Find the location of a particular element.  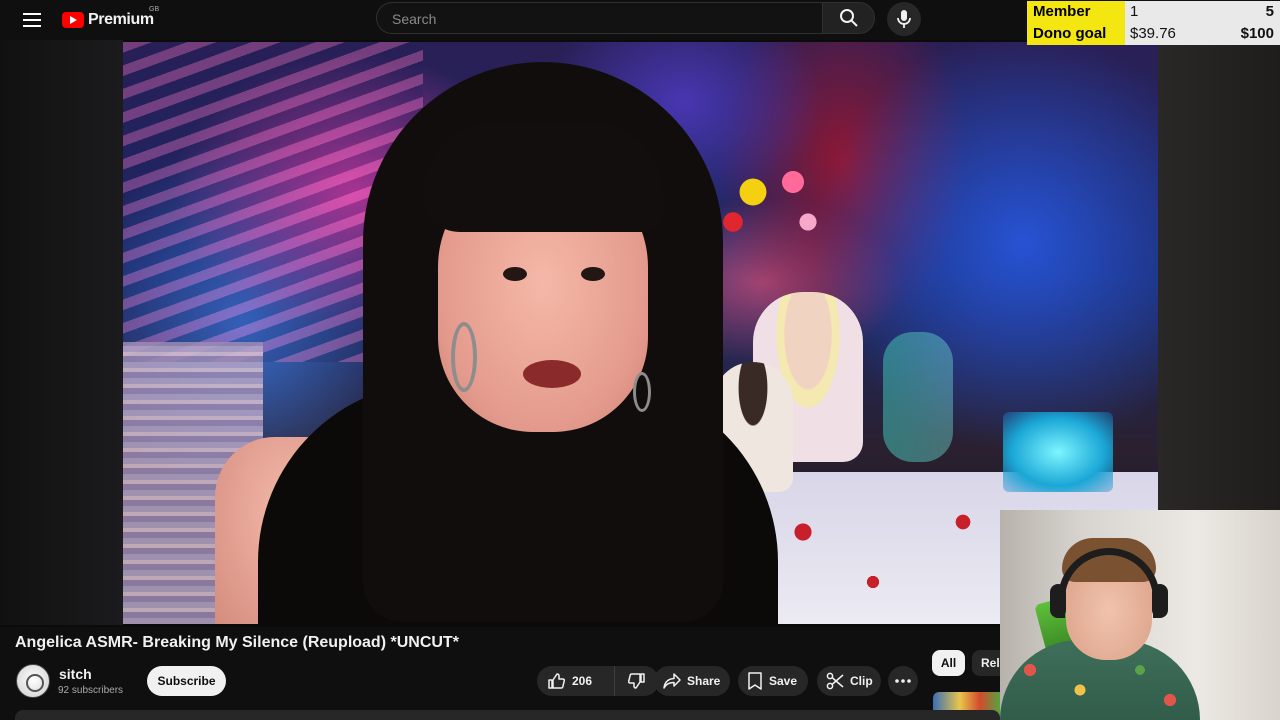

more-actions-button is located at coordinates (903, 681).